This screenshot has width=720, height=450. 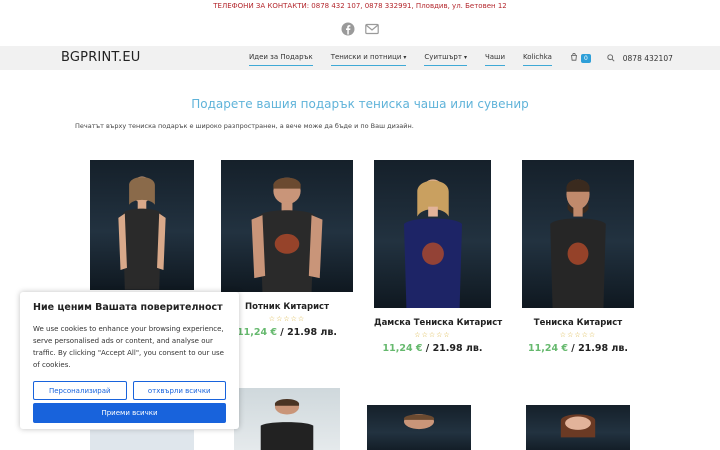 What do you see at coordinates (574, 58) in the screenshot?
I see `cart-icon` at bounding box center [574, 58].